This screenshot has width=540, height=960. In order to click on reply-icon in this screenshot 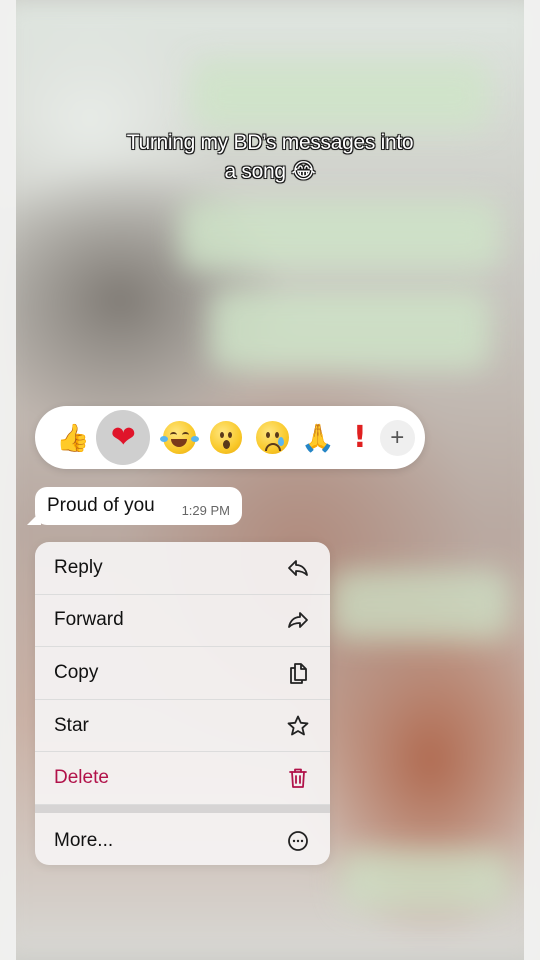, I will do `click(298, 568)`.